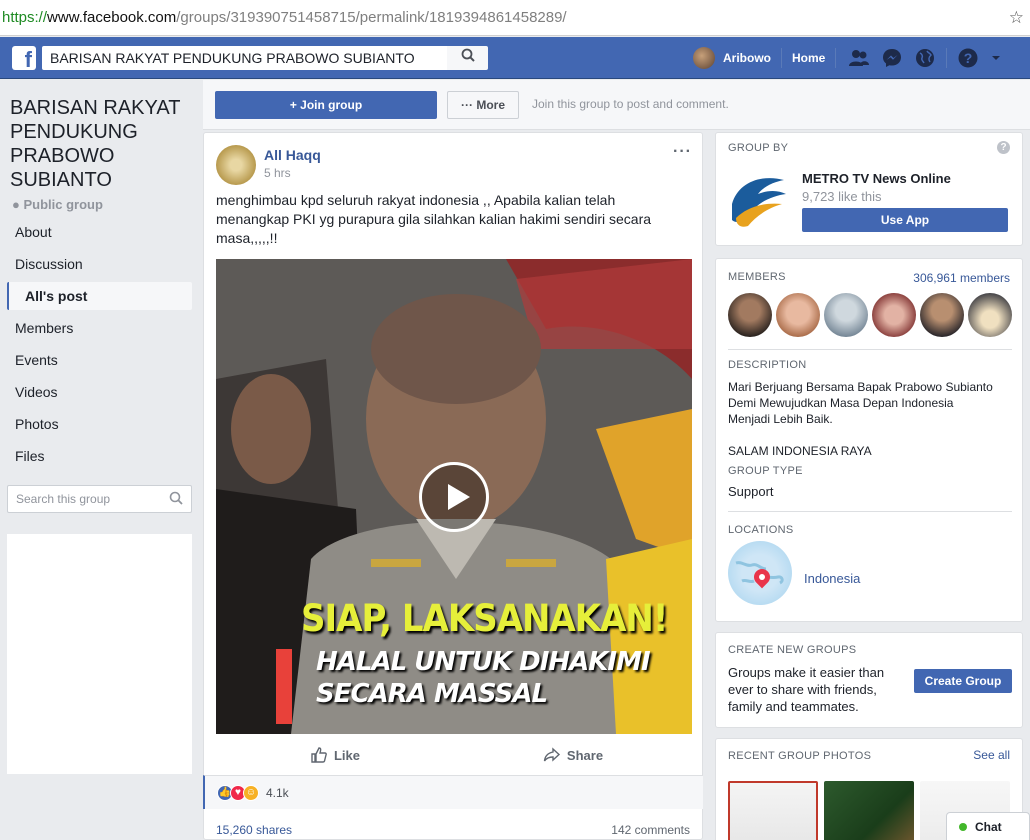 The height and width of the screenshot is (840, 1030). What do you see at coordinates (925, 58) in the screenshot?
I see `notifications-globe-icon` at bounding box center [925, 58].